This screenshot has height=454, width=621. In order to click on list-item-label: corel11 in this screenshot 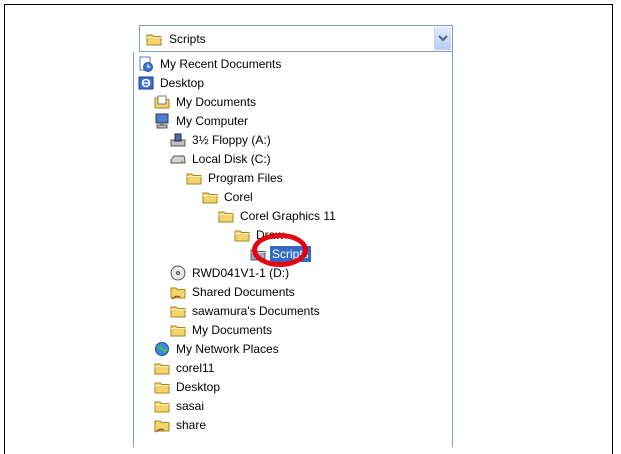, I will do `click(195, 368)`.